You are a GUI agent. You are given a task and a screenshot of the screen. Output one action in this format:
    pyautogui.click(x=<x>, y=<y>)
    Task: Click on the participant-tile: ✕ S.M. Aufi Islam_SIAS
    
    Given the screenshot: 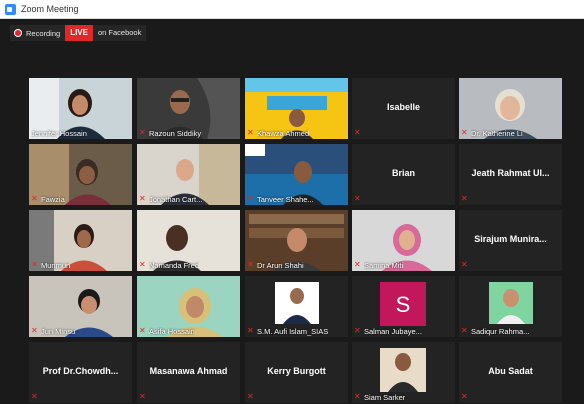 What is the action you would take?
    pyautogui.click(x=296, y=306)
    